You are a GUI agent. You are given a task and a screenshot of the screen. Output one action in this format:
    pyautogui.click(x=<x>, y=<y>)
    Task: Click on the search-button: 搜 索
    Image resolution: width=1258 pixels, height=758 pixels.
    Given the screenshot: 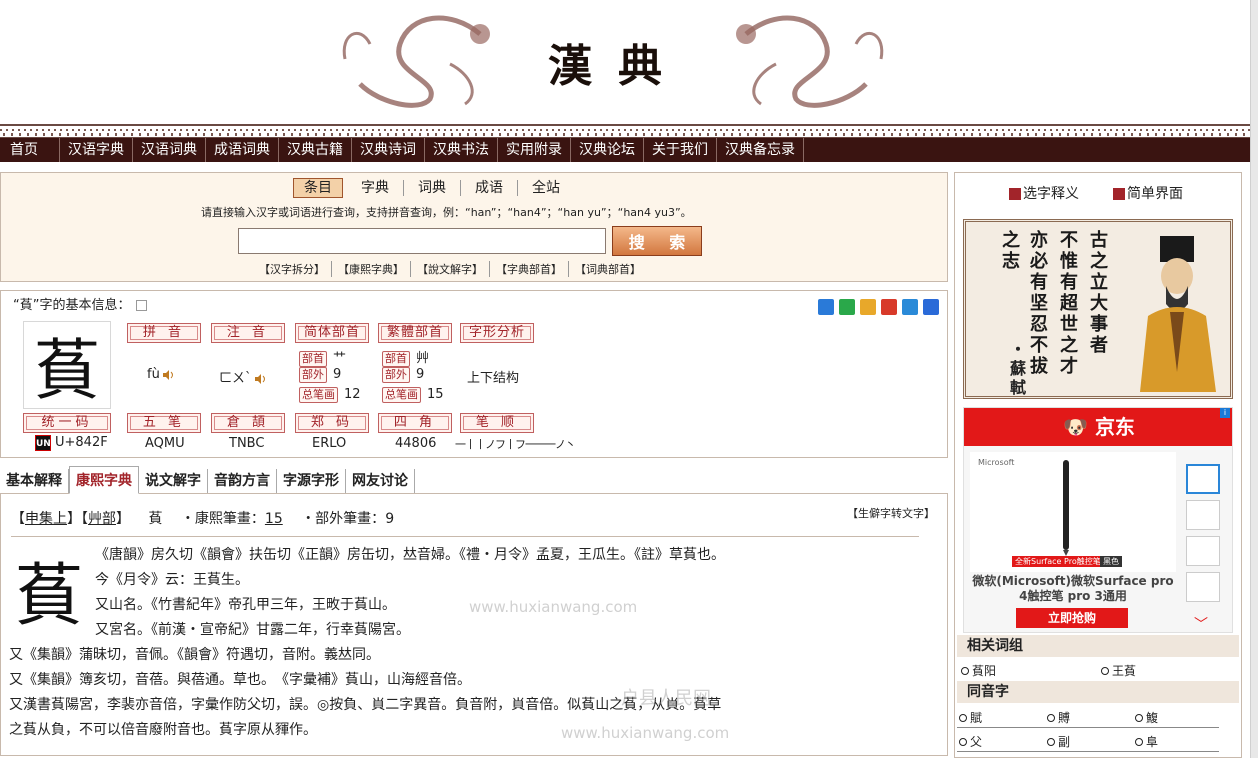 What is the action you would take?
    pyautogui.click(x=657, y=241)
    